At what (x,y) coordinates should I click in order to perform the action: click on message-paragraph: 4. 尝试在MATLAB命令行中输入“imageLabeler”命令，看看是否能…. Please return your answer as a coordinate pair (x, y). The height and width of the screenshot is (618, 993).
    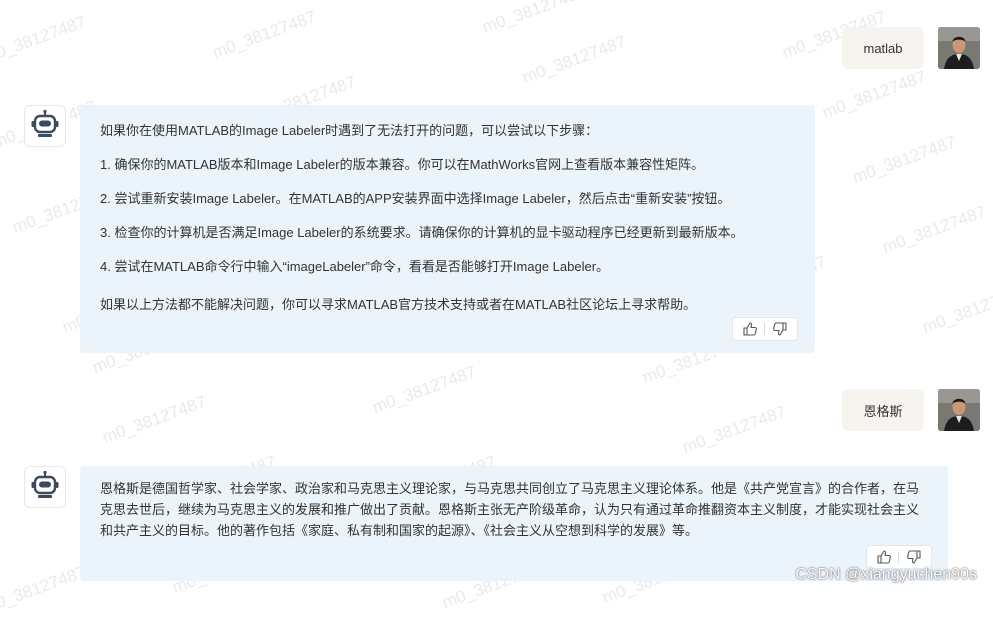
    Looking at the image, I should click on (355, 266).